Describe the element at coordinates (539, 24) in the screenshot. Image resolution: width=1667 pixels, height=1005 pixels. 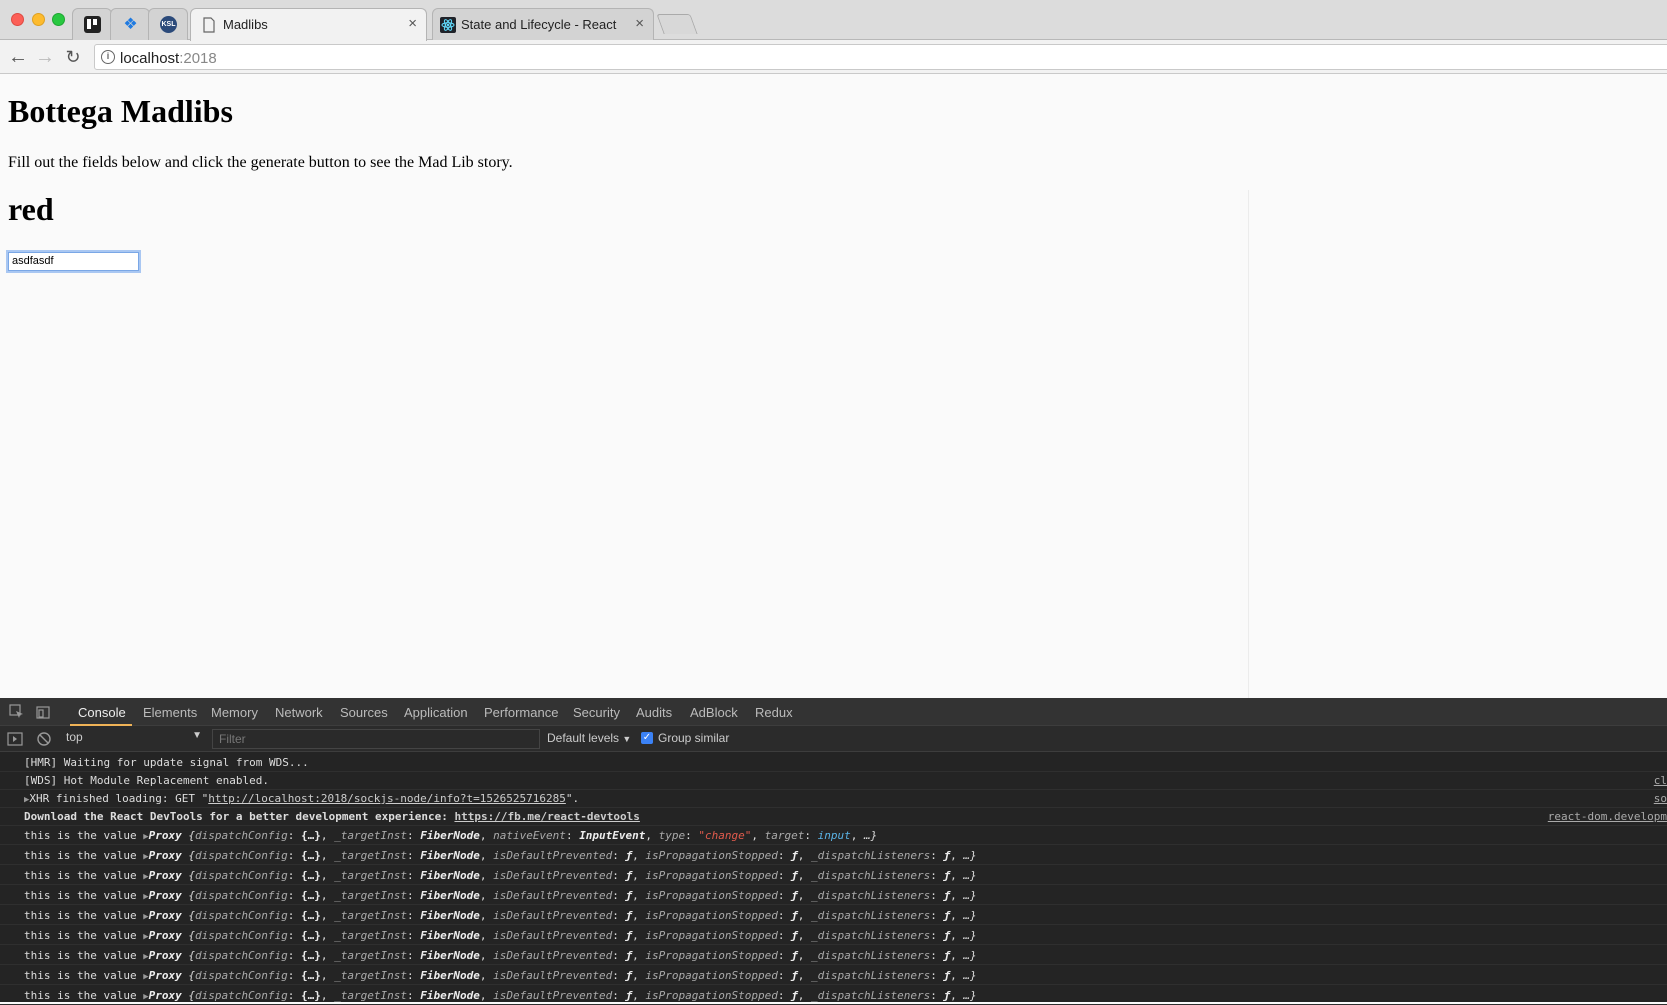
I see `tab-title: State and Lifecycle - React` at that location.